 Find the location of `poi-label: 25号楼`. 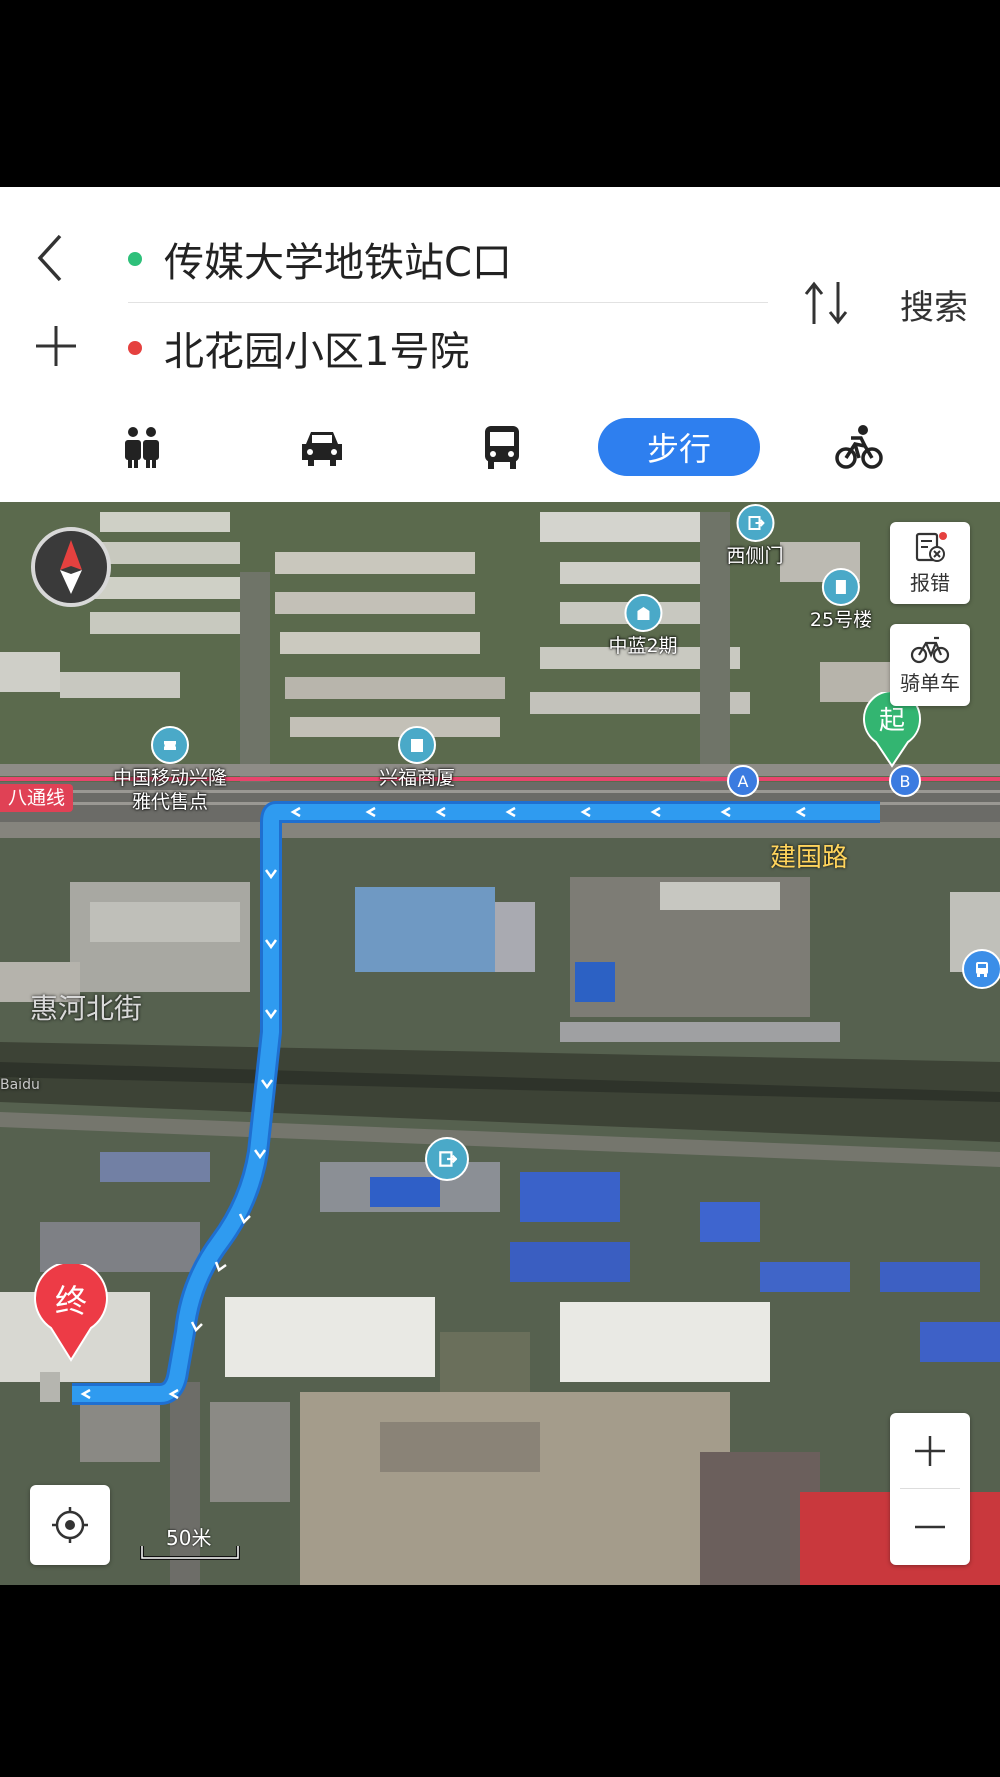

poi-label: 25号楼 is located at coordinates (841, 620).